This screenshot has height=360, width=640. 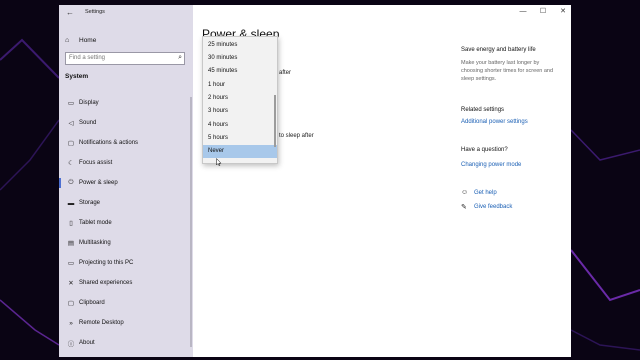 What do you see at coordinates (275, 121) in the screenshot?
I see `dropdown-scrollbar` at bounding box center [275, 121].